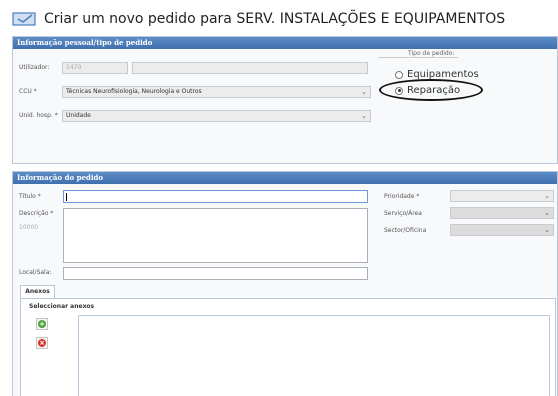  I want to click on sector-select: ⌄, so click(502, 230).